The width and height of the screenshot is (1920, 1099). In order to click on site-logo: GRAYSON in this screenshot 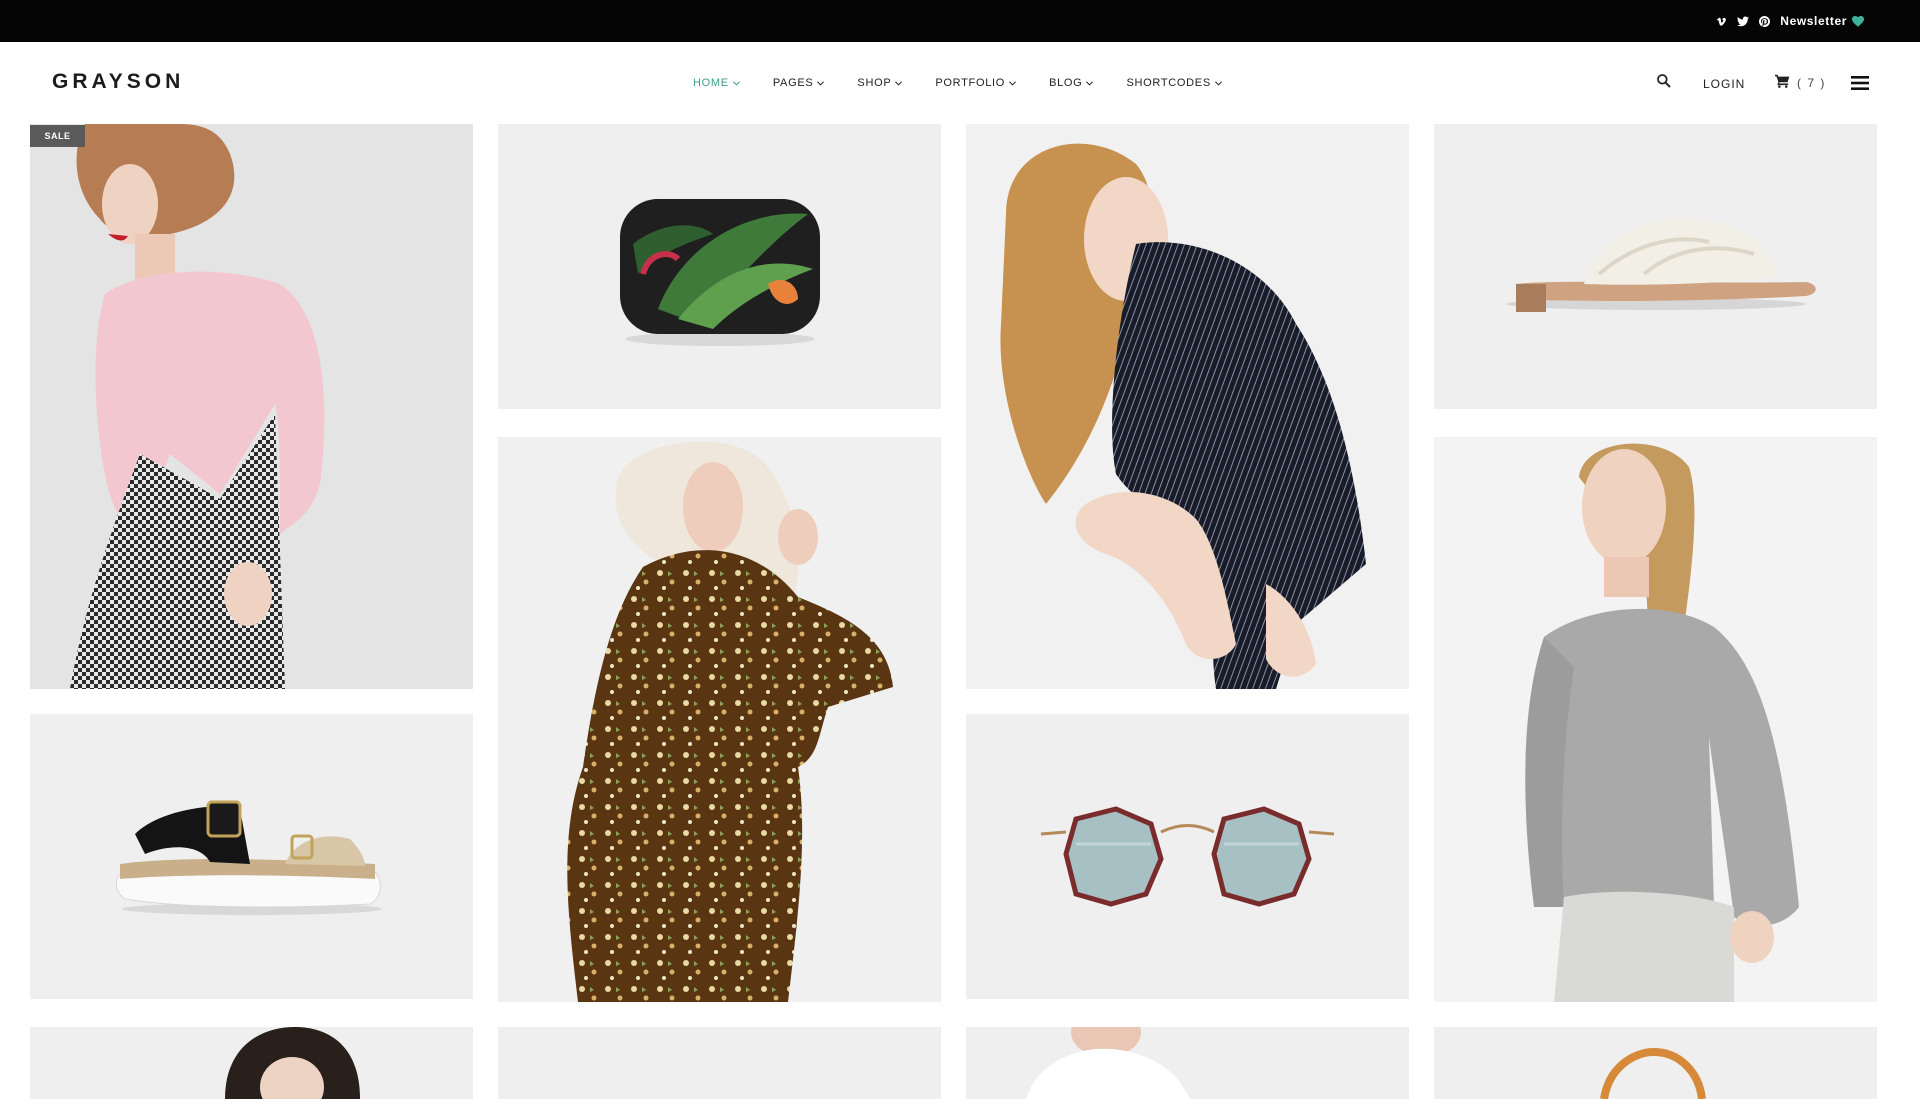, I will do `click(118, 82)`.